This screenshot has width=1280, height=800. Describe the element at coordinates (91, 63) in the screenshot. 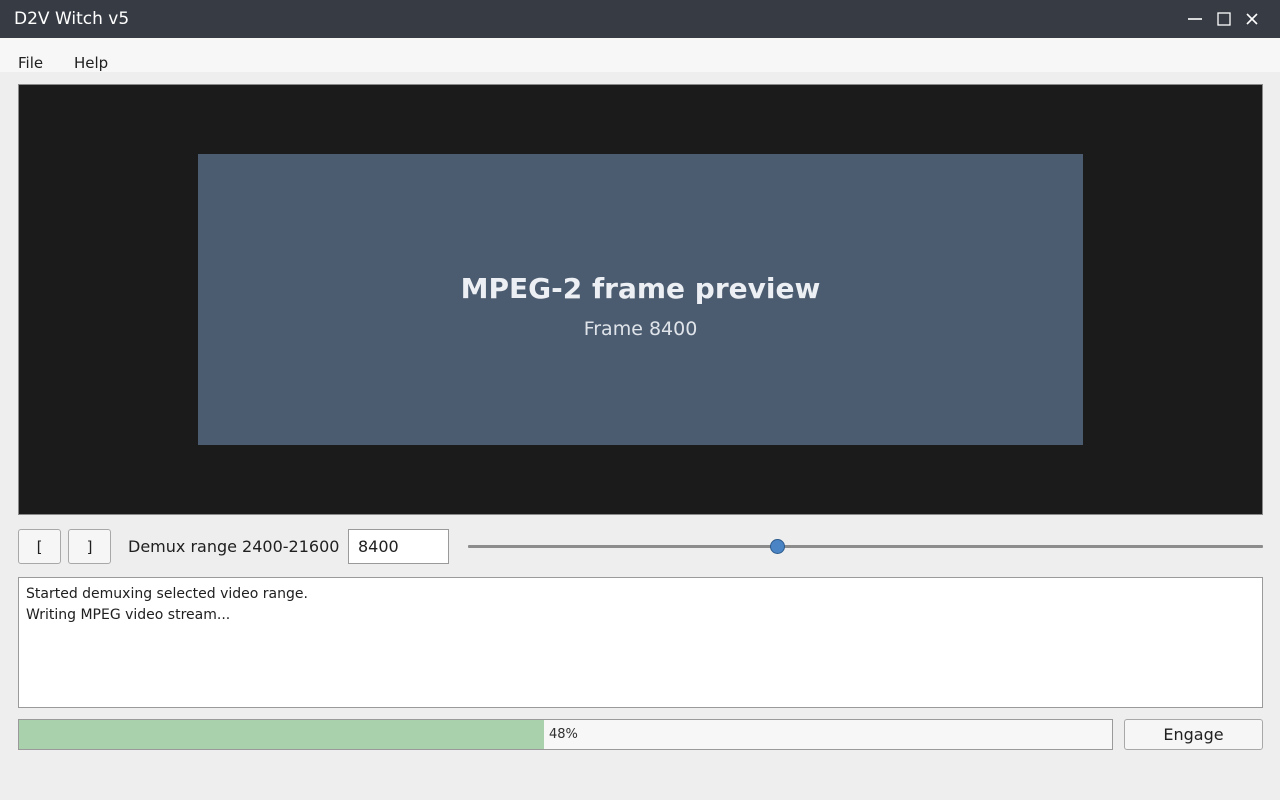

I see `menu-help: Help` at that location.